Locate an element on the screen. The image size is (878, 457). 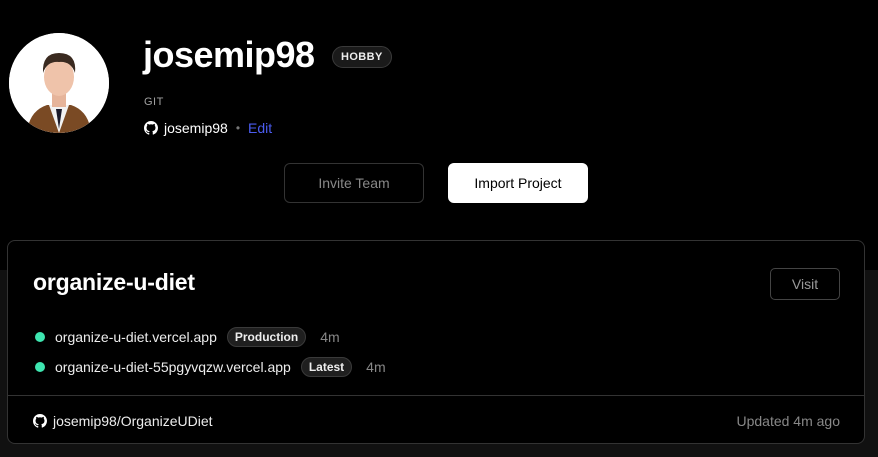
updated-timestamp: Updated 4m ago is located at coordinates (788, 421).